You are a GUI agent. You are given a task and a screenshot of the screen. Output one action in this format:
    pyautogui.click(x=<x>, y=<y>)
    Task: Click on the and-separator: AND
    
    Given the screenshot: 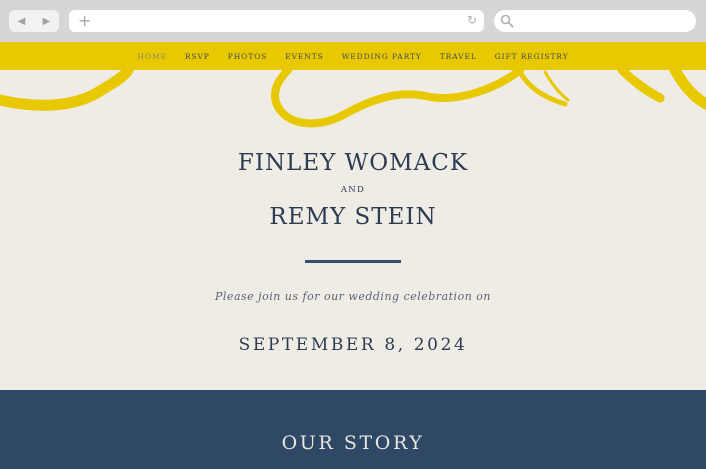 What is the action you would take?
    pyautogui.click(x=353, y=190)
    